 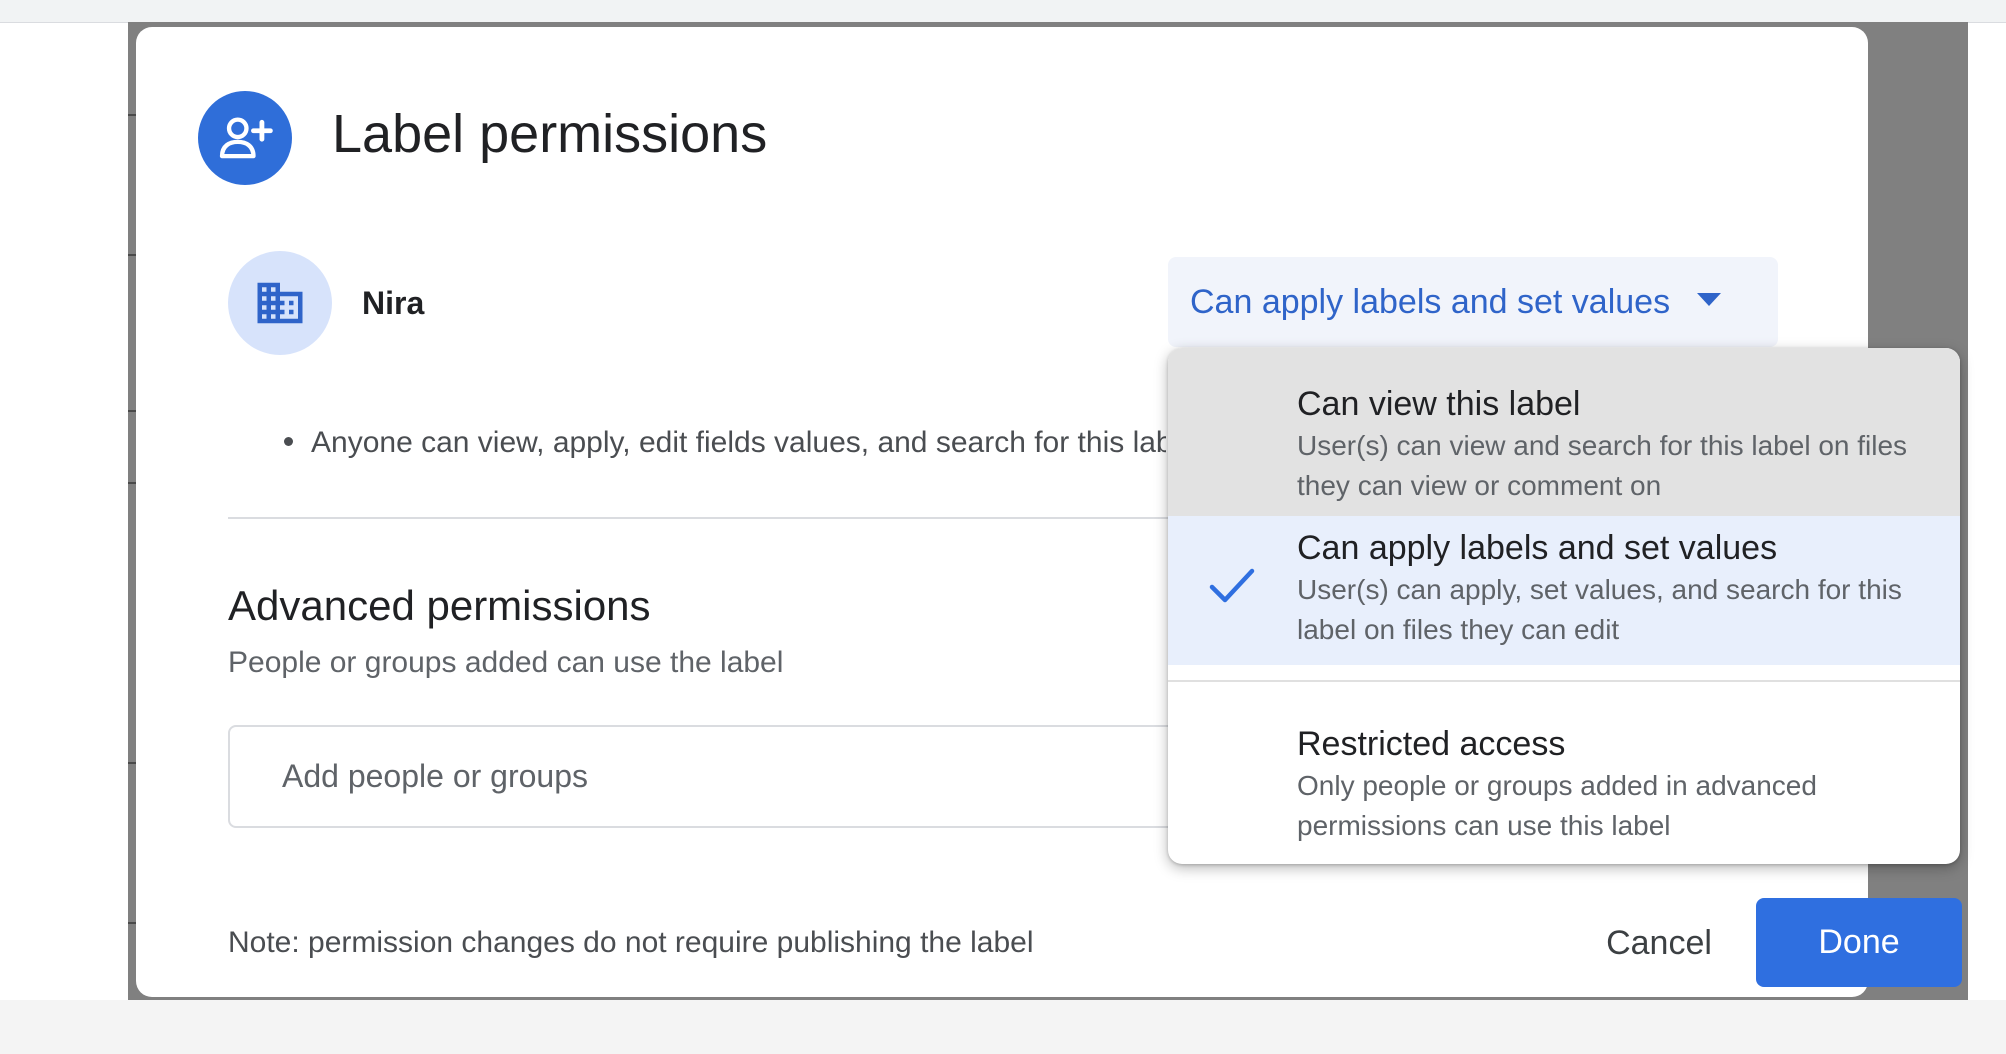 I want to click on cancel-button: Cancel, so click(x=1659, y=943).